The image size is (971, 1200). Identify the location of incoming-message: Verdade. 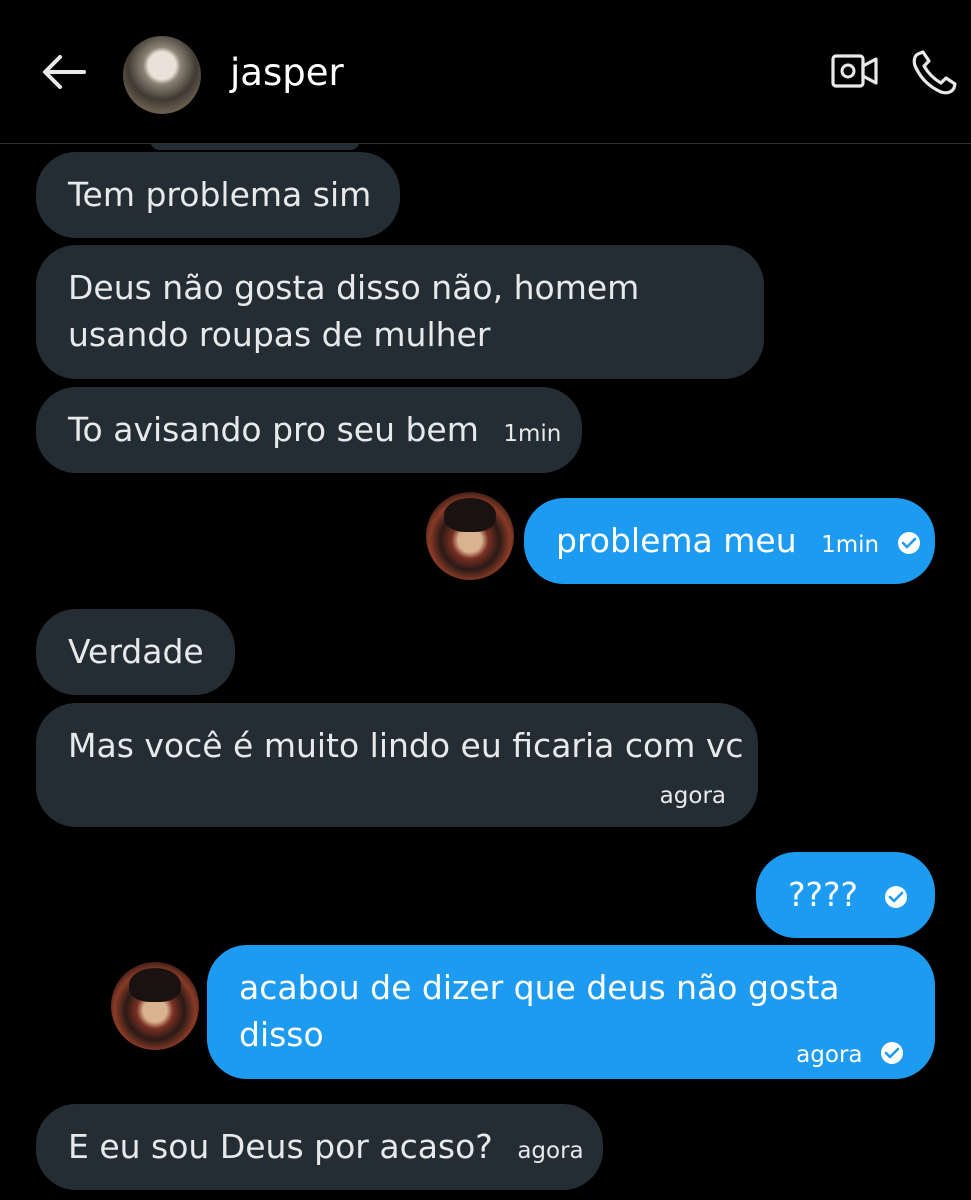
(135, 652).